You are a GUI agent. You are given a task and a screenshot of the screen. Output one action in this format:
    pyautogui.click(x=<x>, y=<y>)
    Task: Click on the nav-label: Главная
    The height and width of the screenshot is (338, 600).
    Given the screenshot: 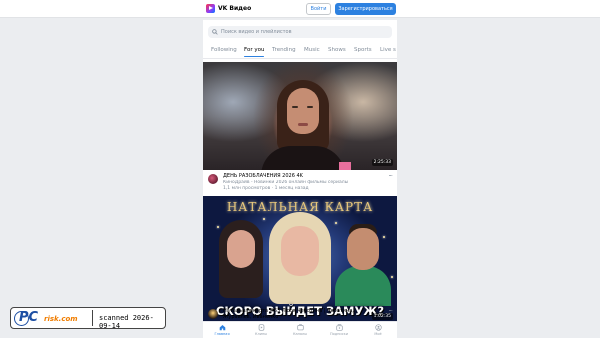 What is the action you would take?
    pyautogui.click(x=222, y=334)
    